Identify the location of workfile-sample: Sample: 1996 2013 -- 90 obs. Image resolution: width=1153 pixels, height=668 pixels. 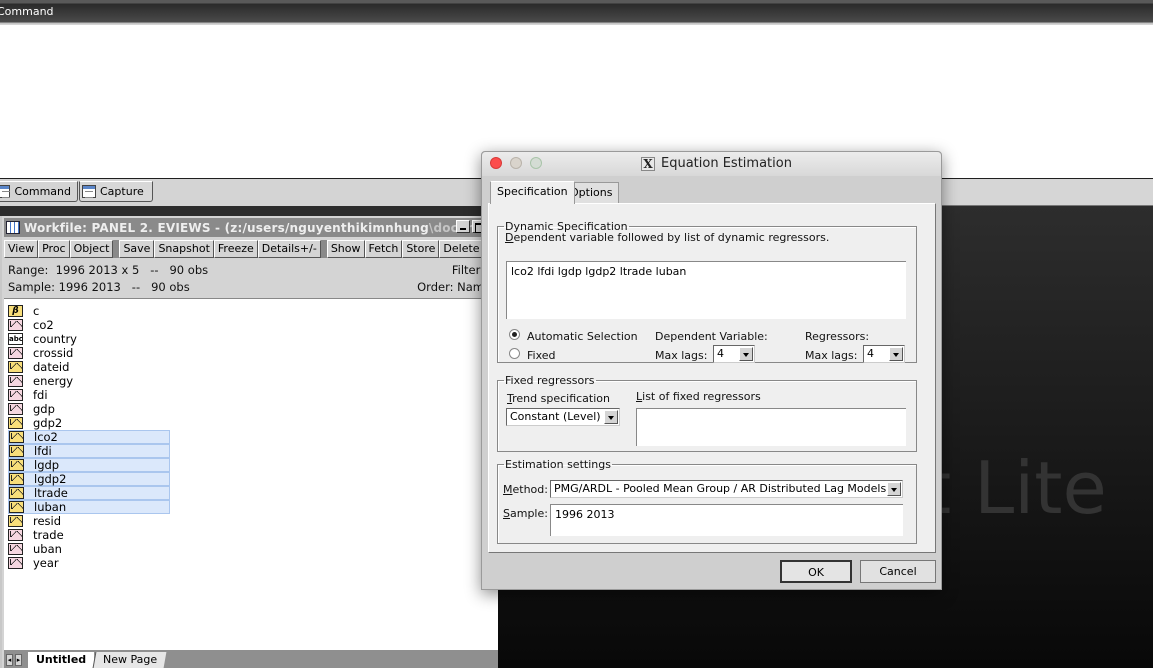
(99, 287).